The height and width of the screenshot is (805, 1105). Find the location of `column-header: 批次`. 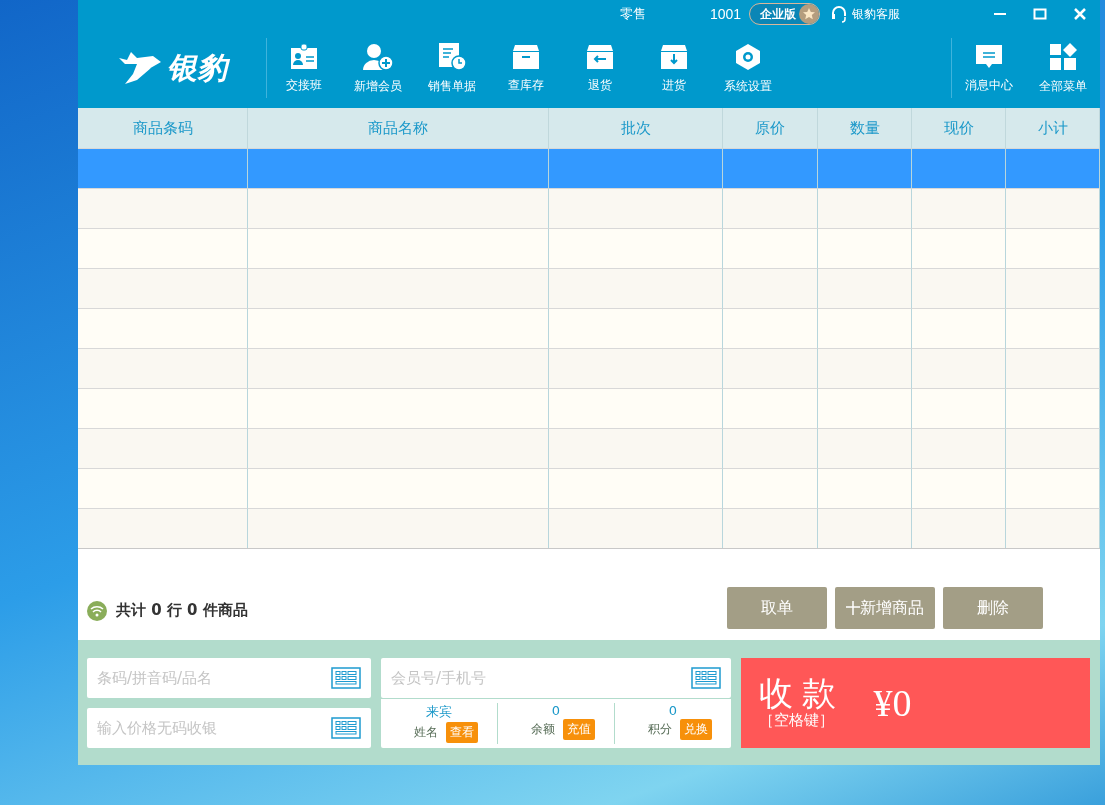

column-header: 批次 is located at coordinates (636, 128).